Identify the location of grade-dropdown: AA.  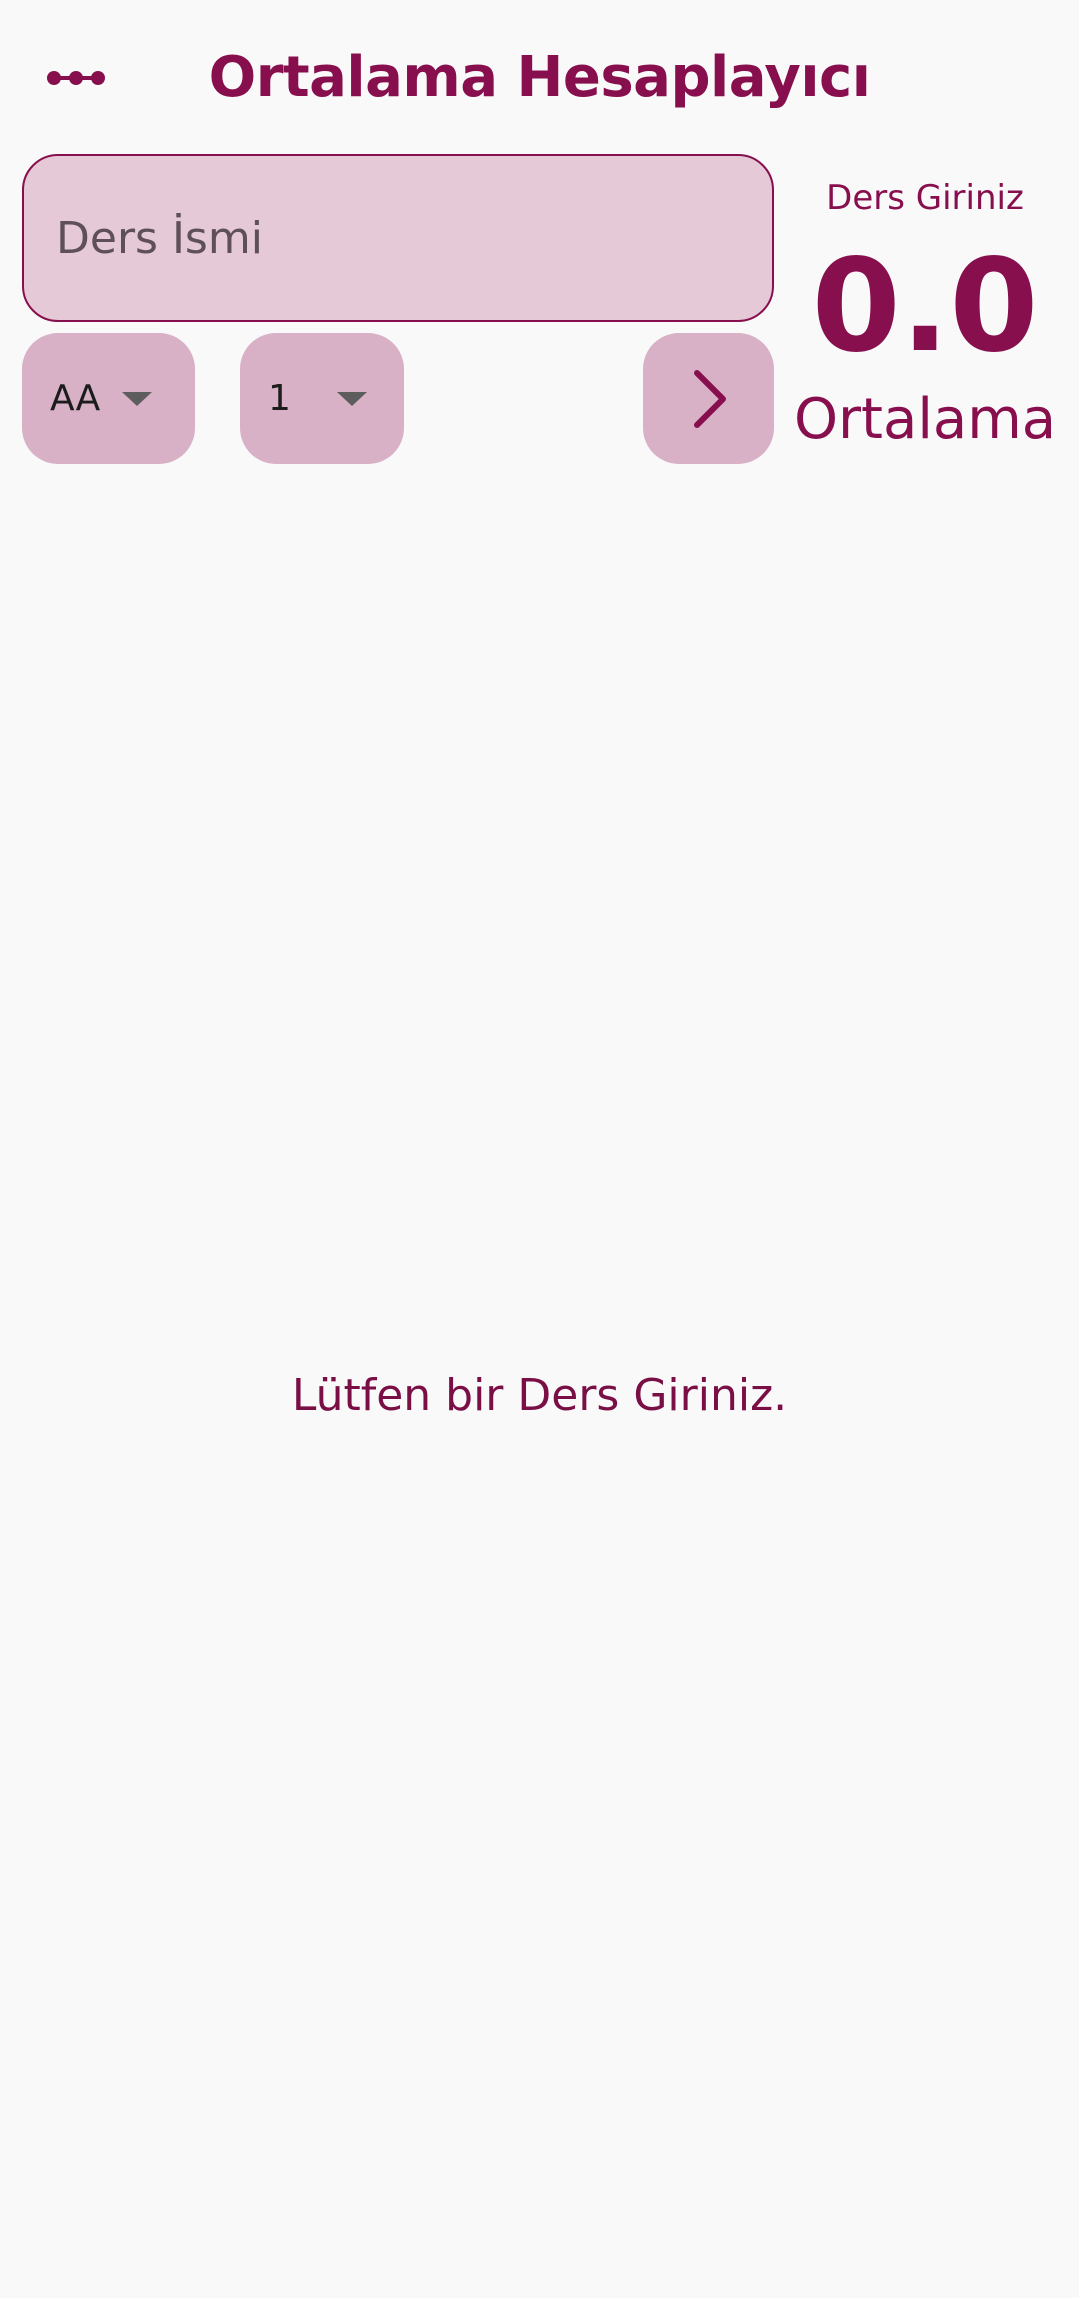
(108, 398).